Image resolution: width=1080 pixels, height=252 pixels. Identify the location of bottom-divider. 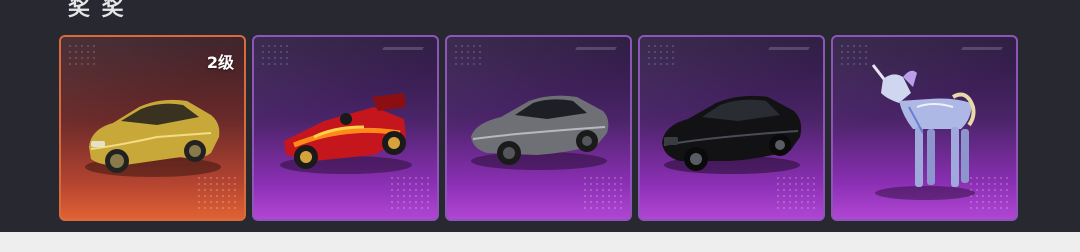
(540, 242).